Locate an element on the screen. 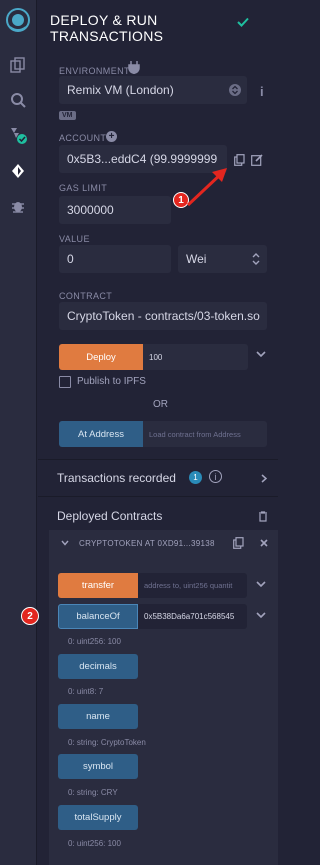 This screenshot has height=865, width=320. at-address-input: Load contract from Address is located at coordinates (205, 434).